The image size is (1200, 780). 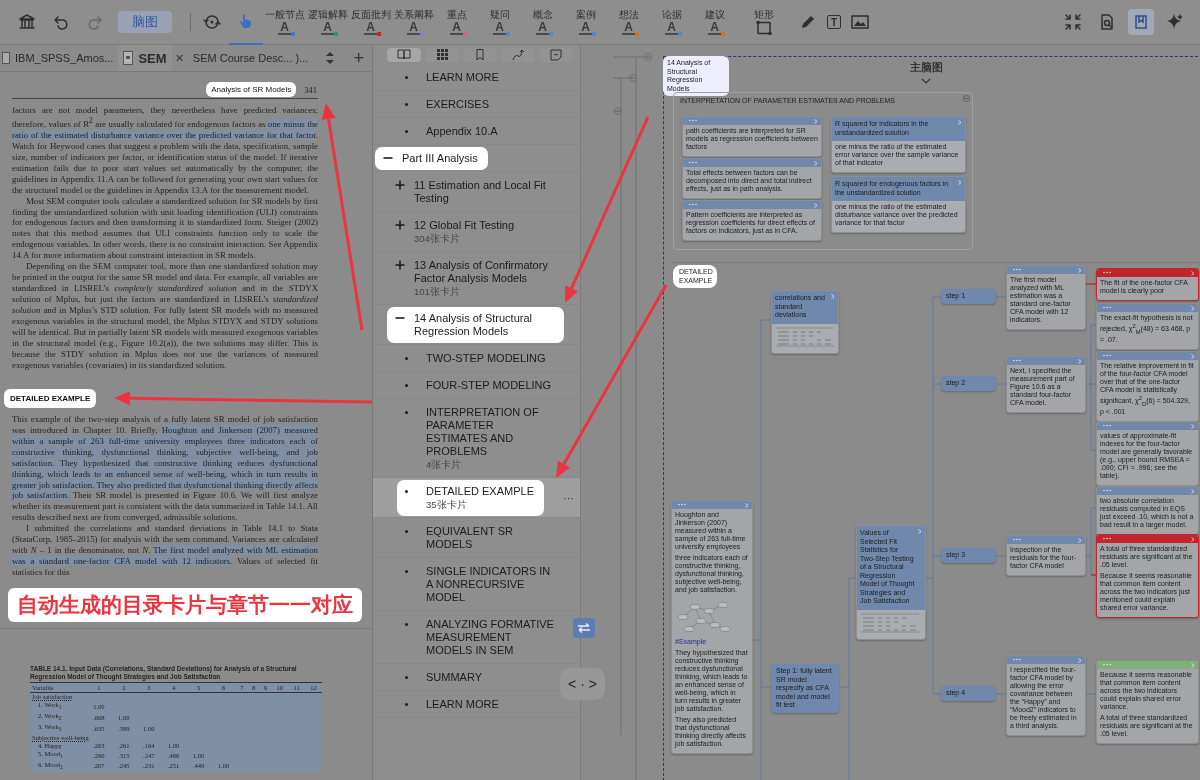 What do you see at coordinates (475, 191) in the screenshot?
I see `toc-item: 11 Estimation and Local Fit Testing` at bounding box center [475, 191].